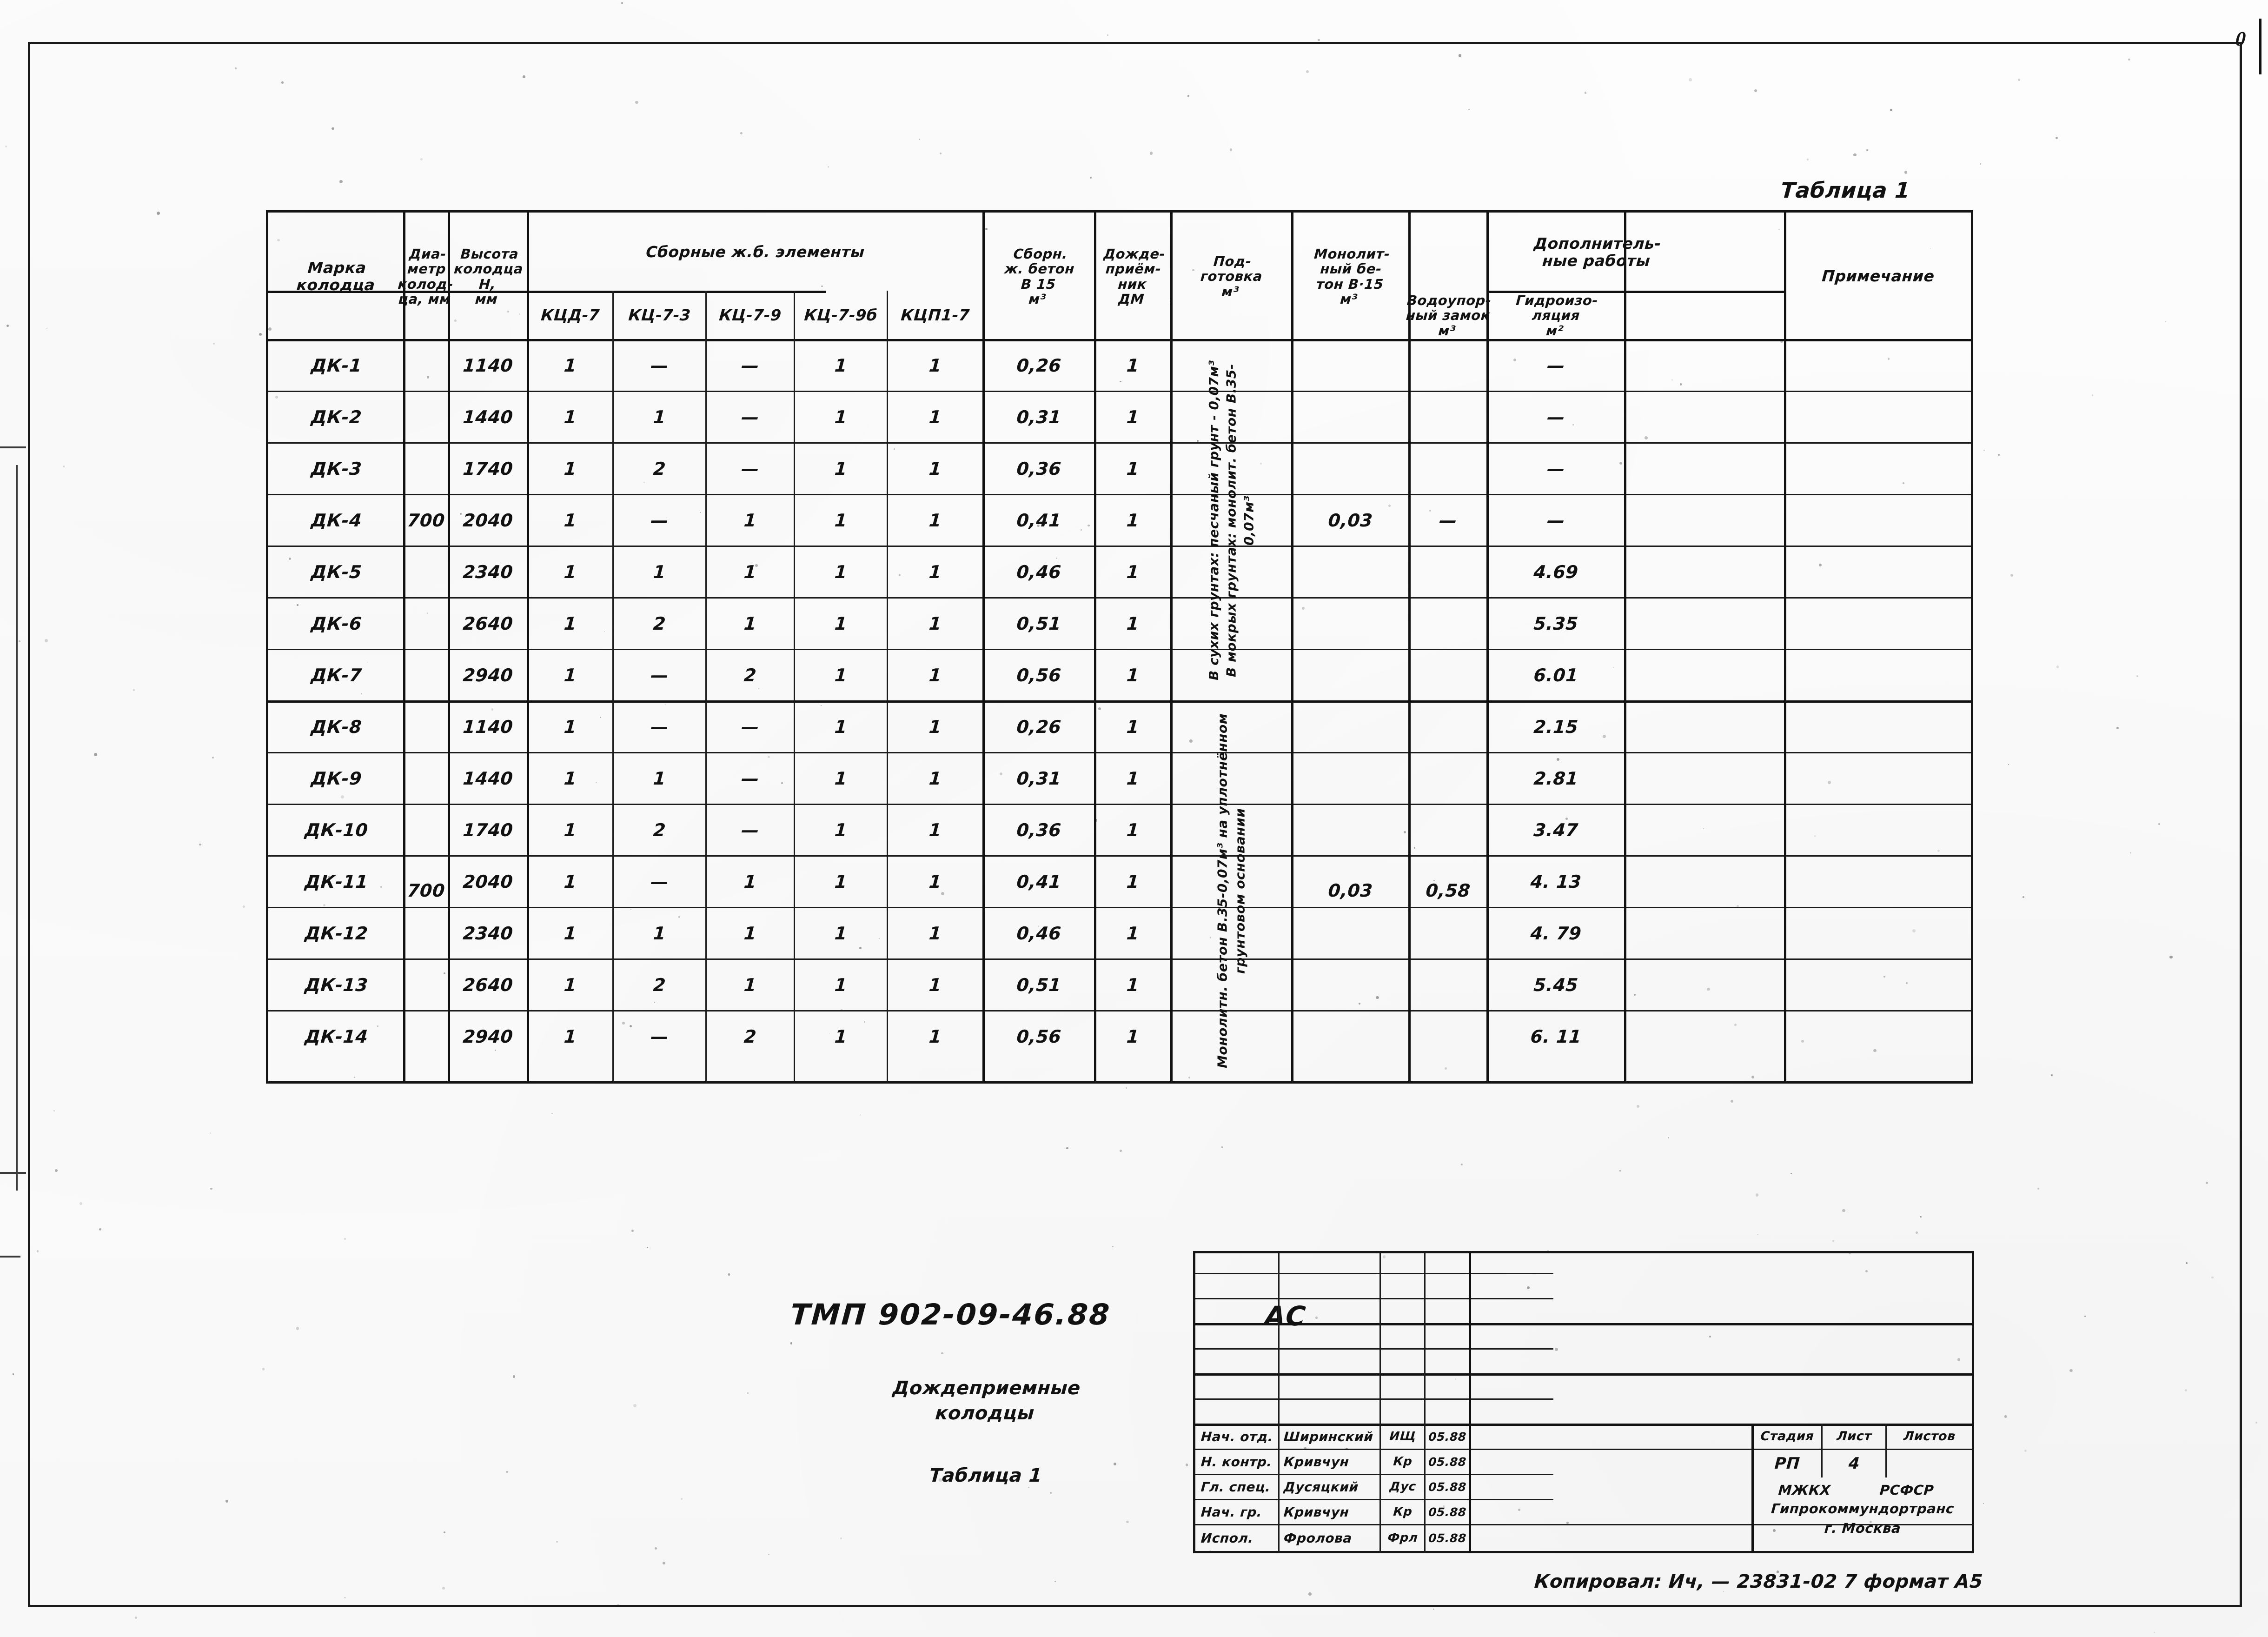 This screenshot has width=2268, height=1637. Describe the element at coordinates (985, 1475) in the screenshot. I see `sheet-subtitle: Таблица 1` at that location.